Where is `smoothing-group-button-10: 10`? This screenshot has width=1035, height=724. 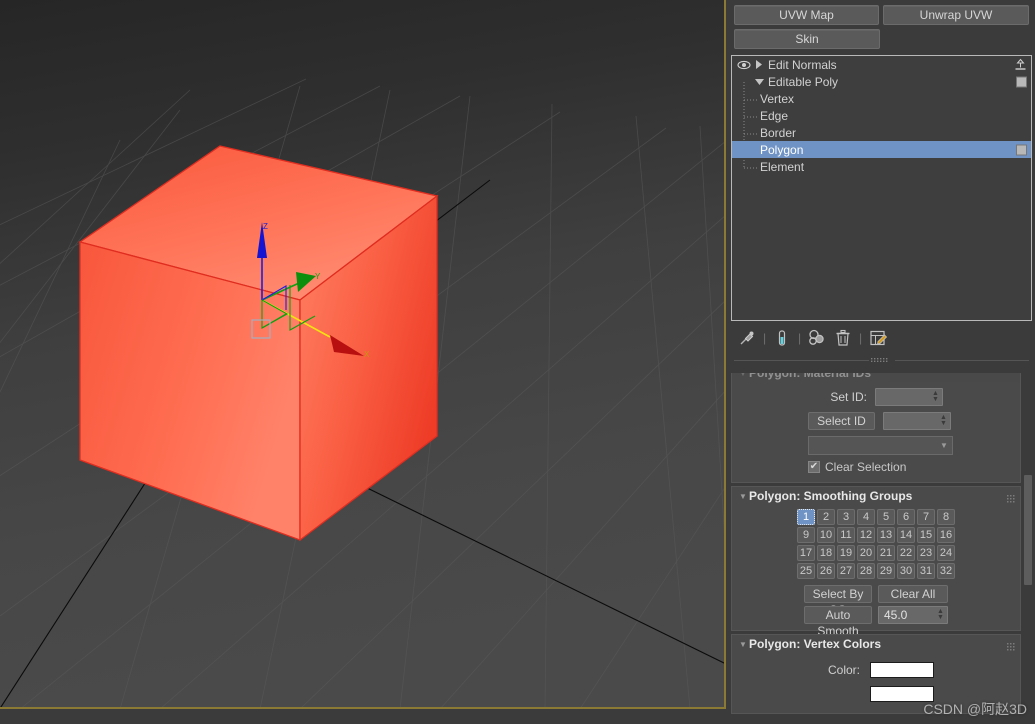
smoothing-group-button-10: 10 is located at coordinates (826, 535).